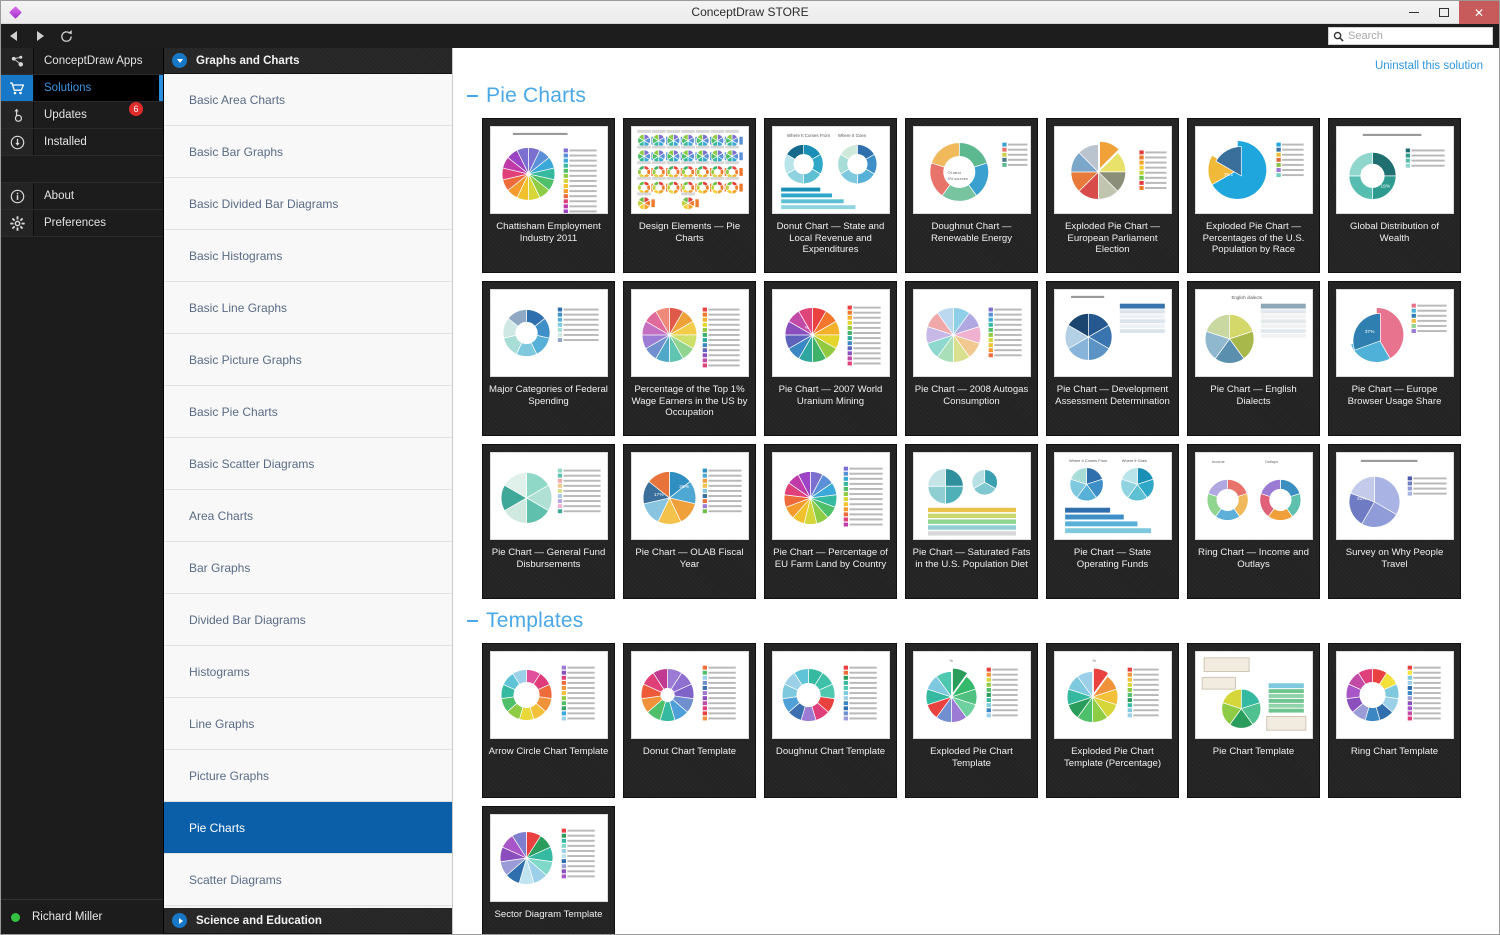  I want to click on close-button: ✕, so click(1479, 12).